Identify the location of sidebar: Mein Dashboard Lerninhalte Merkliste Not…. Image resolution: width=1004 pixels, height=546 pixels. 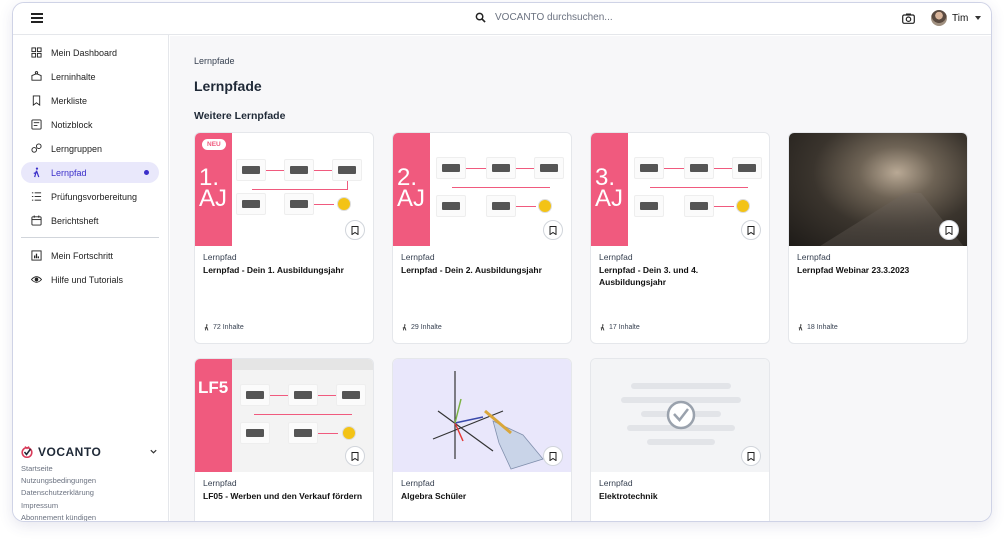
(91, 278).